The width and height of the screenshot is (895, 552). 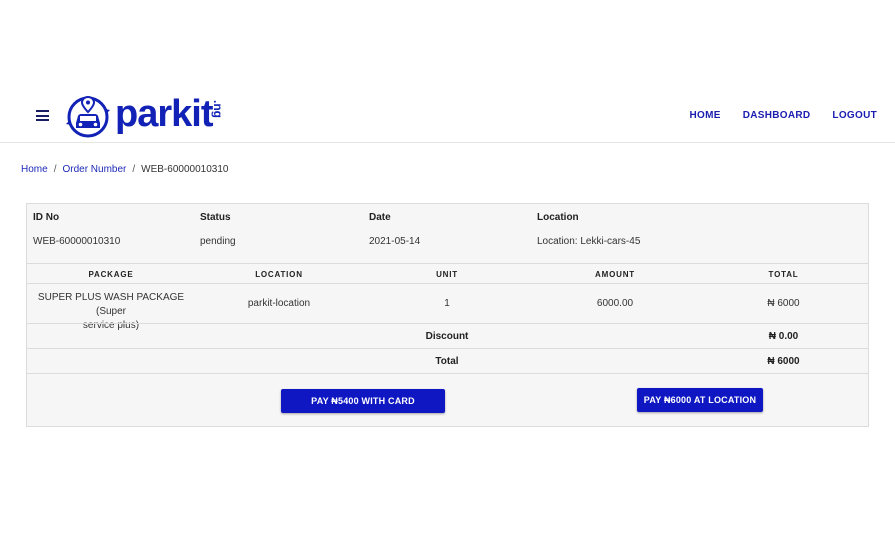 What do you see at coordinates (705, 115) in the screenshot?
I see `nav-home-link: HOME` at bounding box center [705, 115].